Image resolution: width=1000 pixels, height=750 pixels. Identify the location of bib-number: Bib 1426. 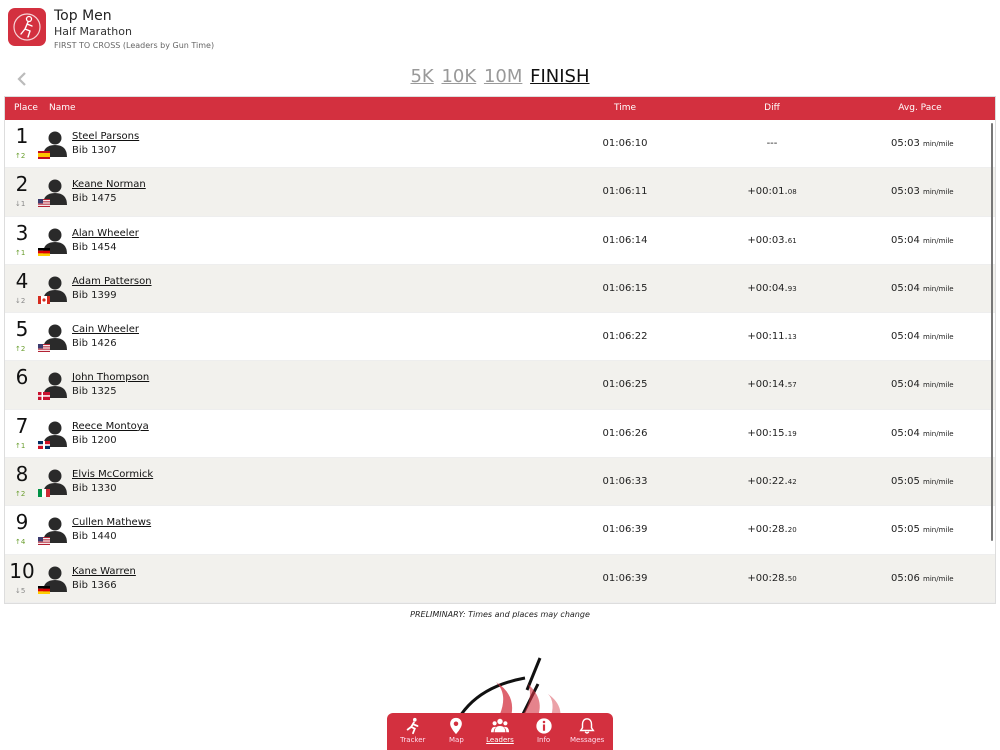
(94, 344).